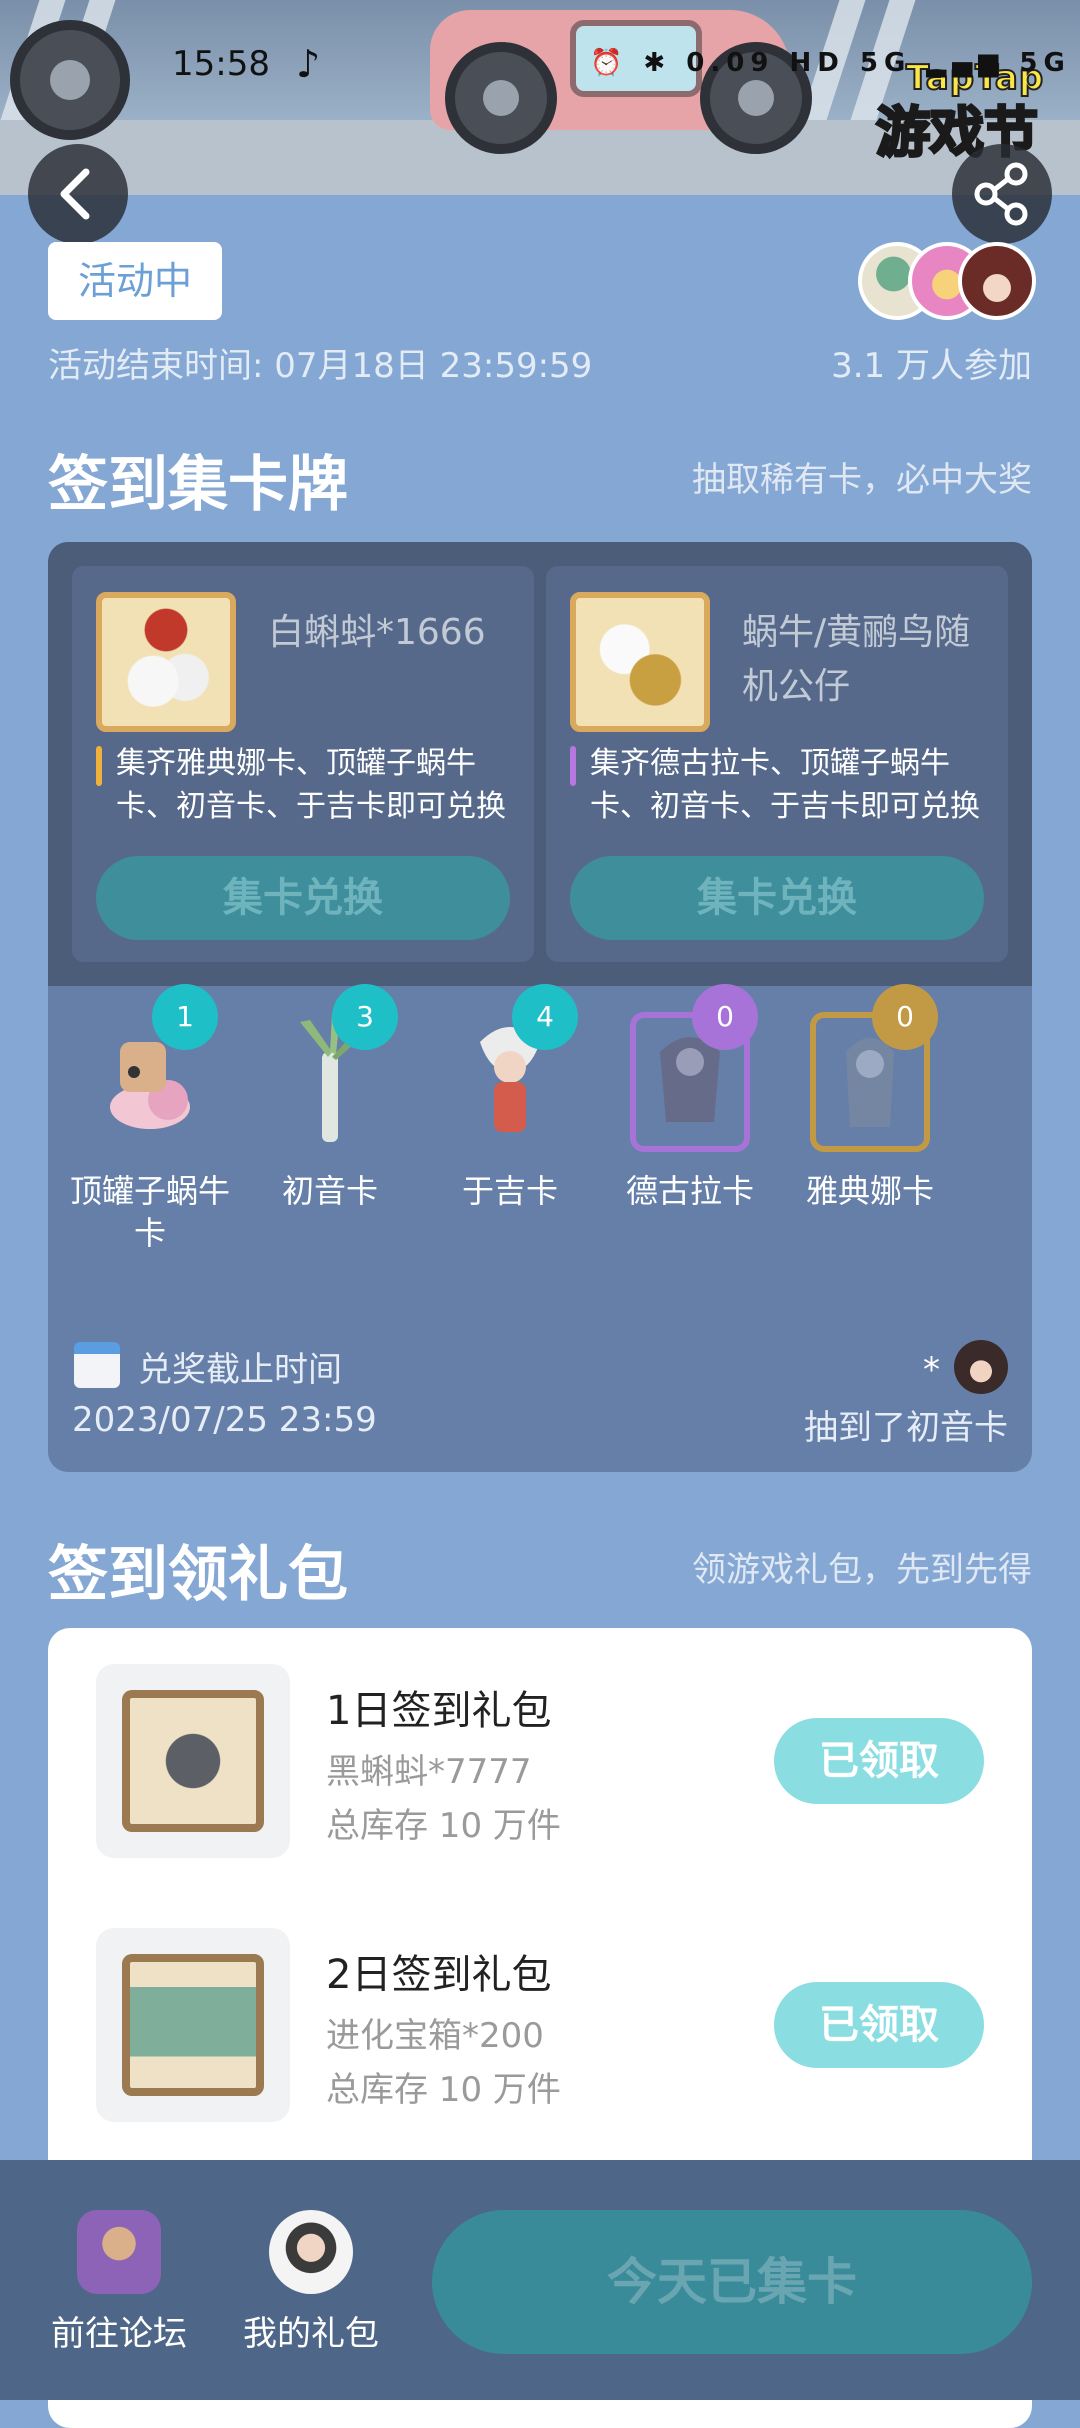 Image resolution: width=1080 pixels, height=2428 pixels. What do you see at coordinates (439, 1711) in the screenshot?
I see `gift-title: 1日签到礼包` at bounding box center [439, 1711].